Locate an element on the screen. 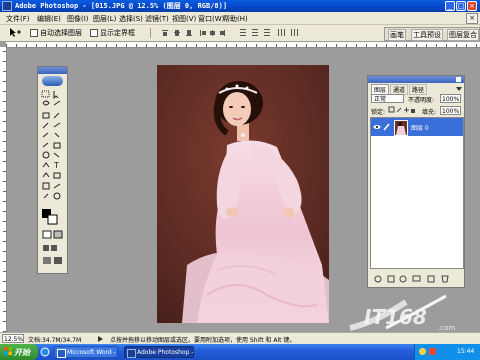 The image size is (480, 360). minimize-button: _ is located at coordinates (450, 6).